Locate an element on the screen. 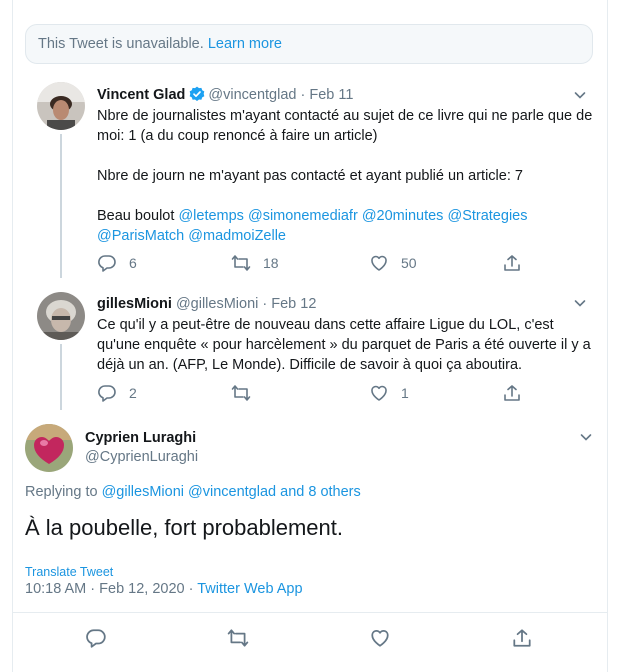  mention-link: @20minutes is located at coordinates (403, 216).